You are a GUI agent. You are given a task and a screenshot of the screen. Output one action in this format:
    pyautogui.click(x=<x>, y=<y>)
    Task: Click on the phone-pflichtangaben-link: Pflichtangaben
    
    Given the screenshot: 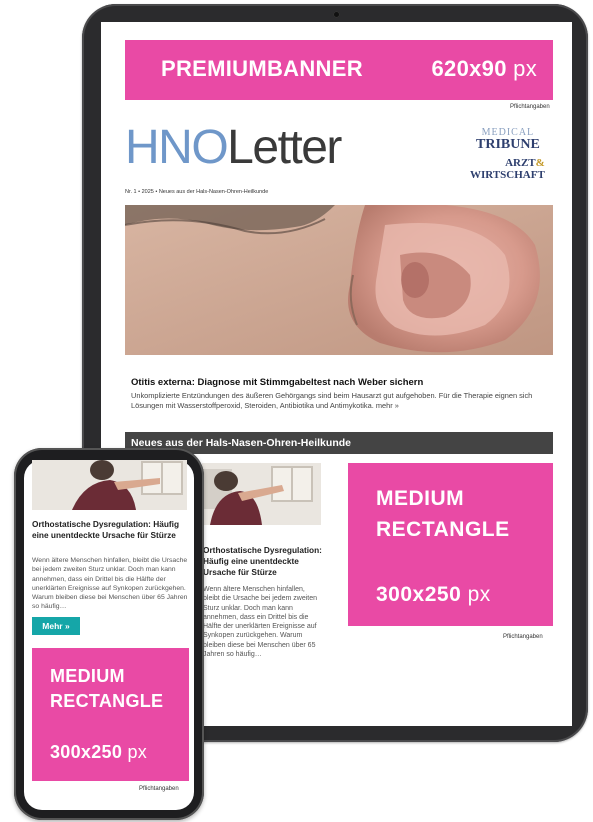 What is the action you would take?
    pyautogui.click(x=159, y=789)
    